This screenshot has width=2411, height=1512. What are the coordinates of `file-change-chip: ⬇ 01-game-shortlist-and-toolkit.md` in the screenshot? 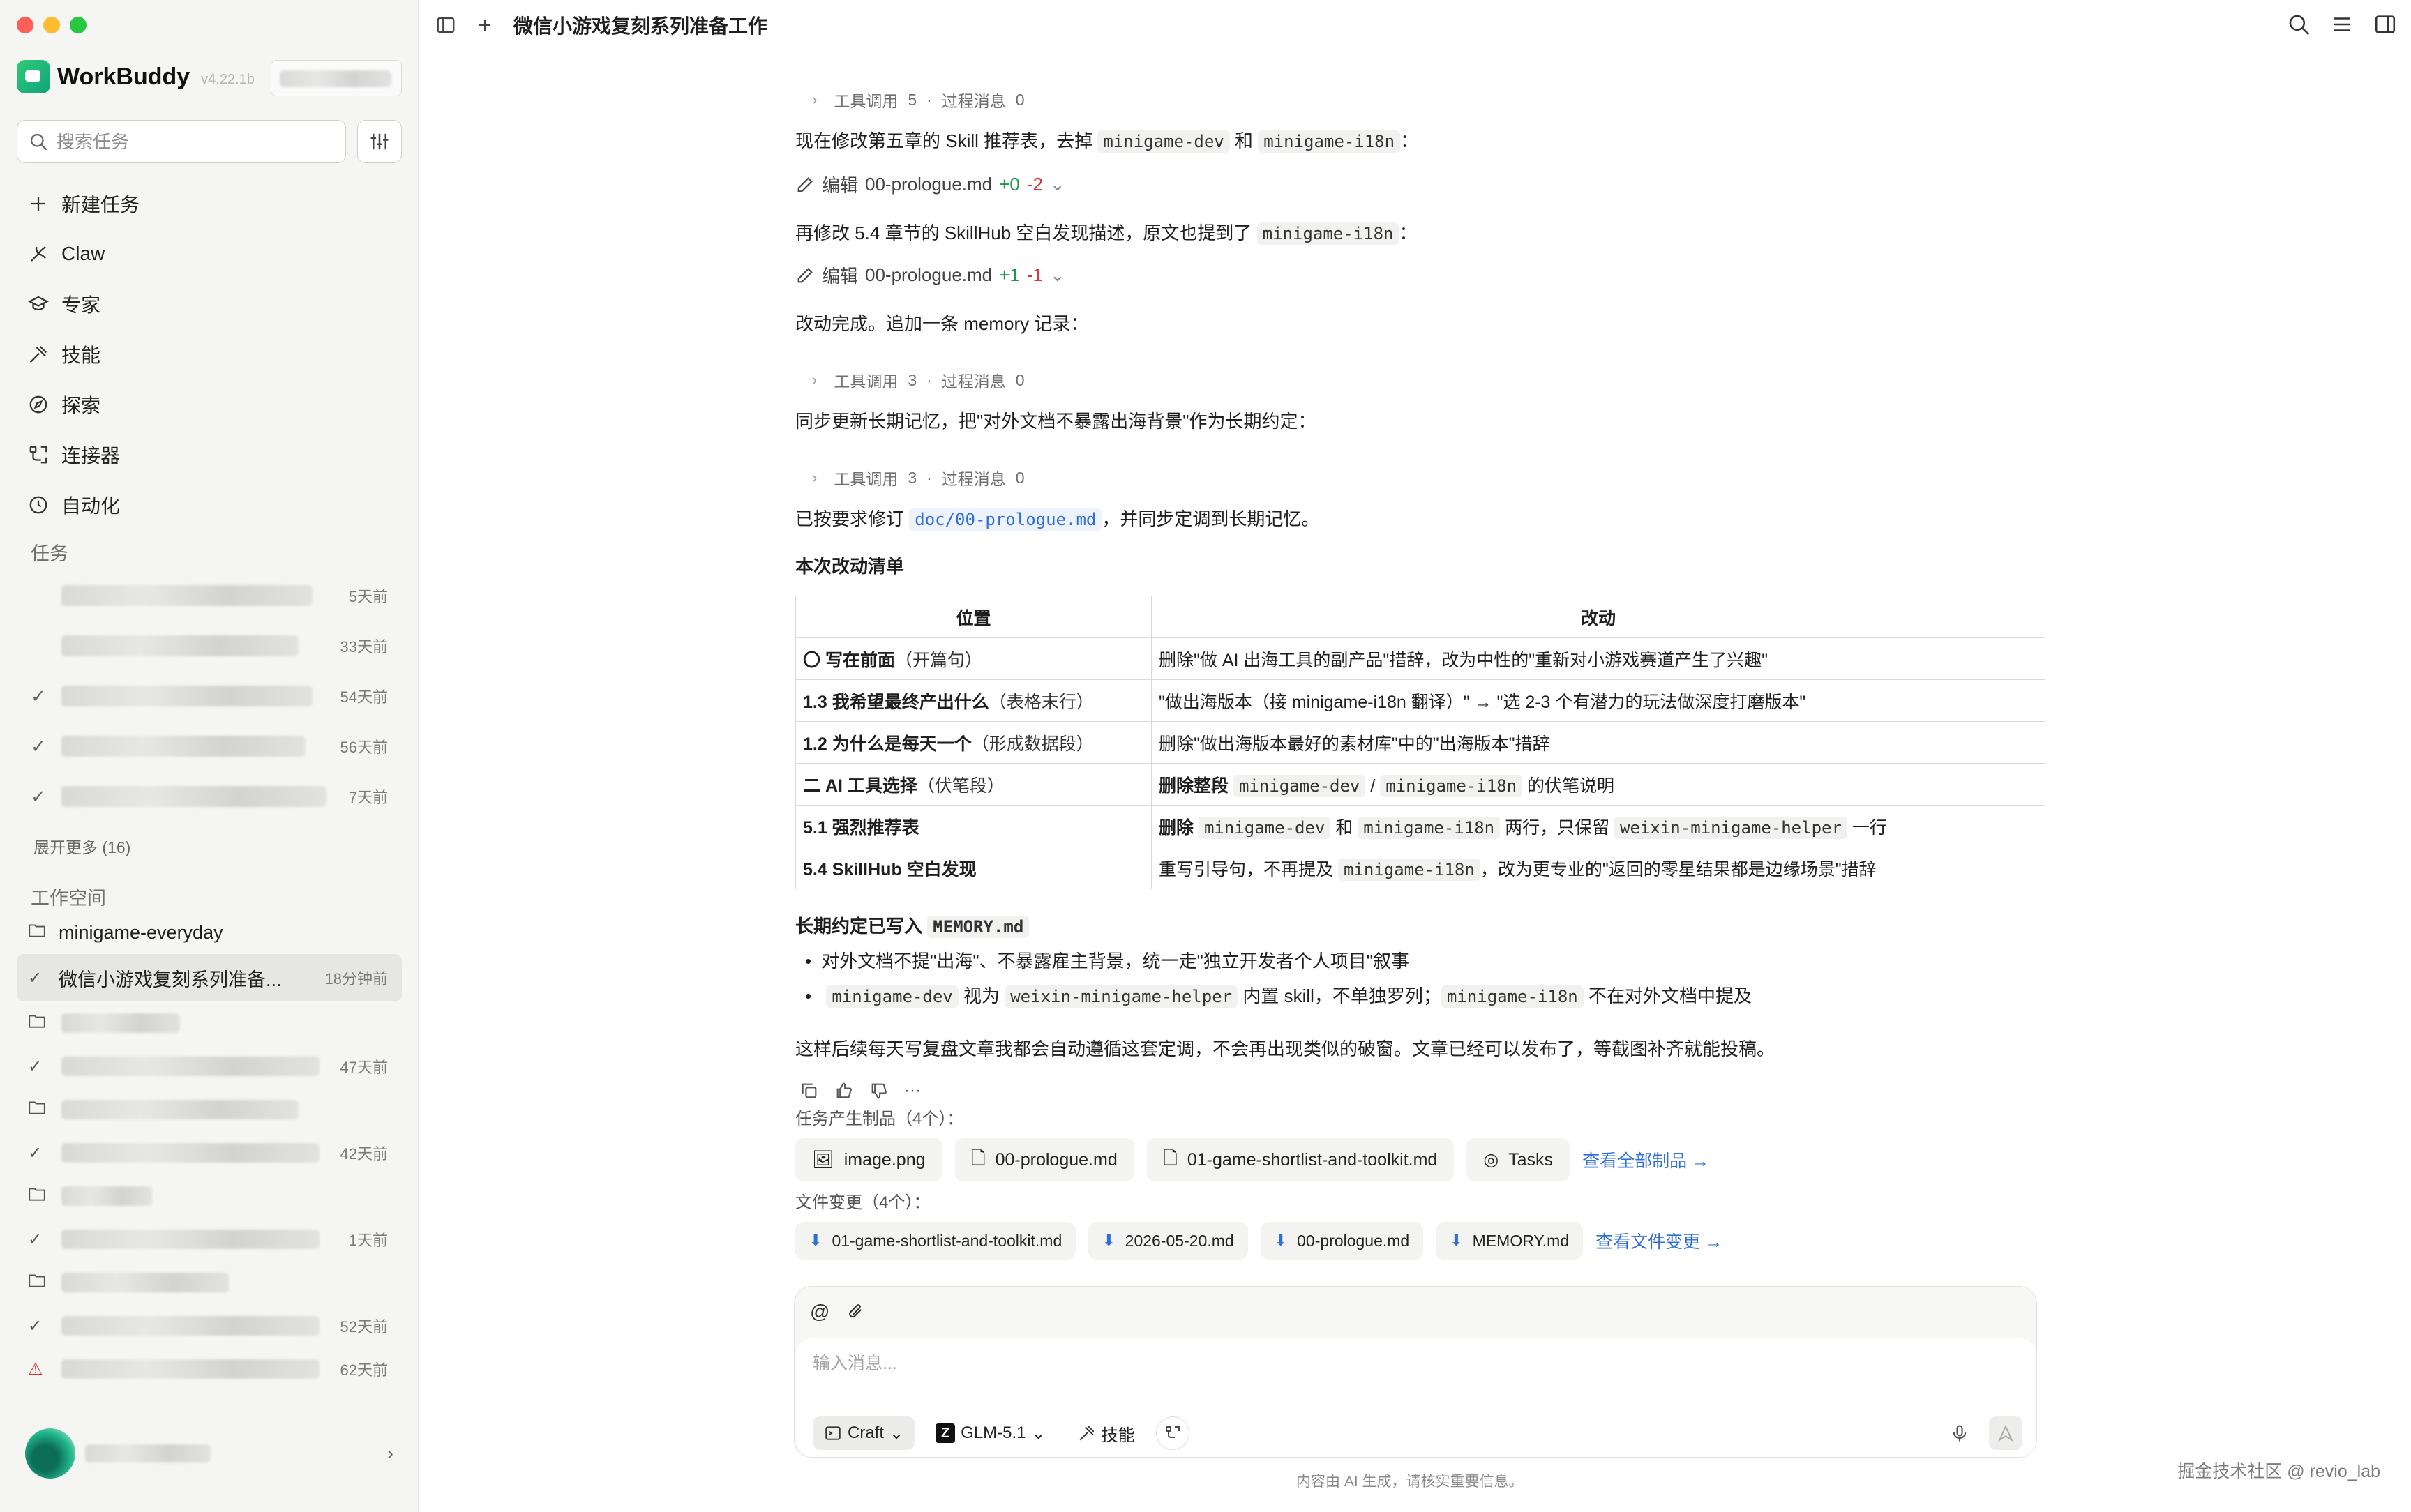 It's located at (935, 1241).